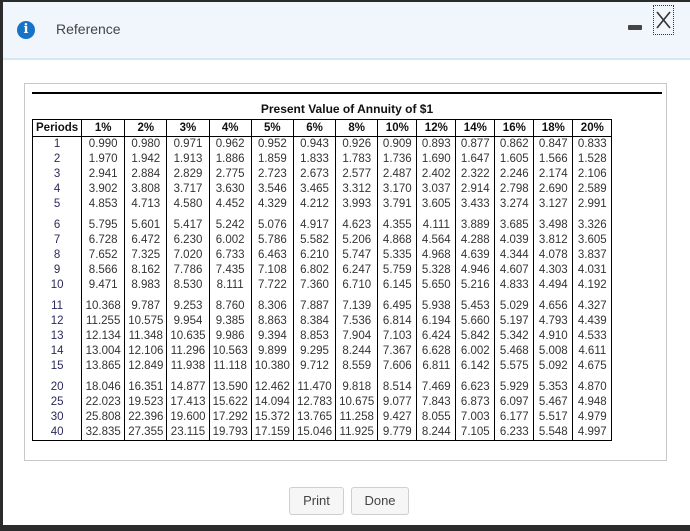 The height and width of the screenshot is (531, 690). Describe the element at coordinates (635, 27) in the screenshot. I see `minimize-button` at that location.